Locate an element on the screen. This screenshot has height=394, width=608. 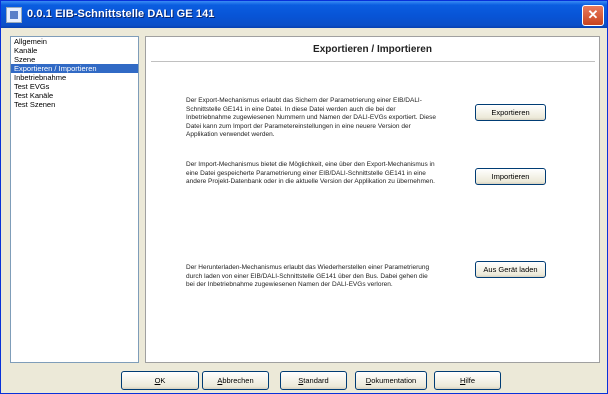
sidebar-item-szene: Szene is located at coordinates (74, 59).